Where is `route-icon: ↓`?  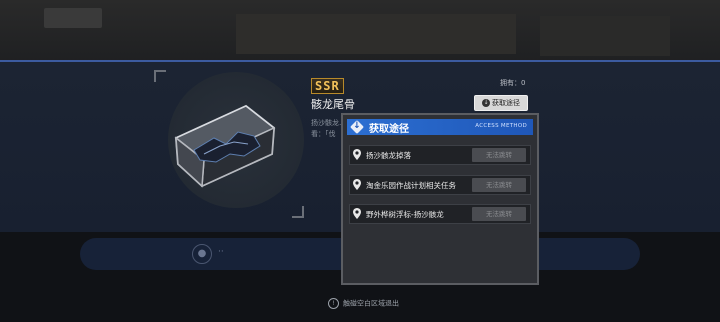 route-icon: ↓ is located at coordinates (486, 103).